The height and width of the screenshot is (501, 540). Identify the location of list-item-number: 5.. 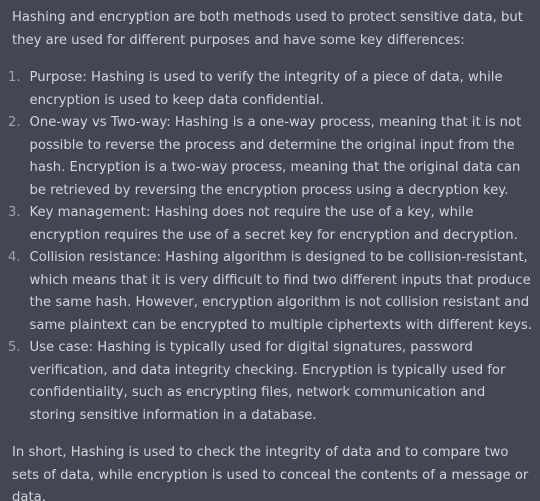
(14, 347).